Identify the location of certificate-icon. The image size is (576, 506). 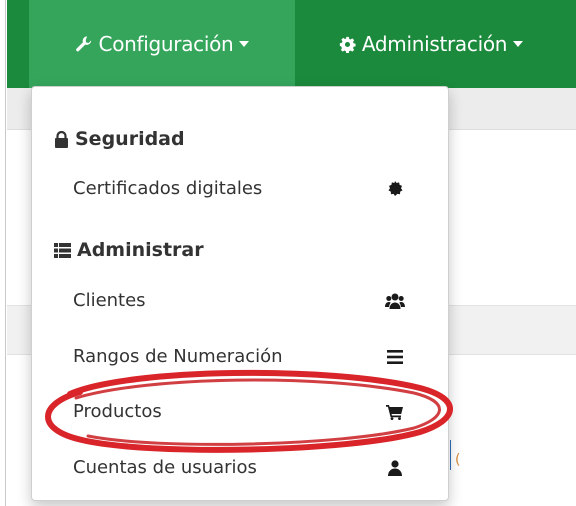
(395, 189).